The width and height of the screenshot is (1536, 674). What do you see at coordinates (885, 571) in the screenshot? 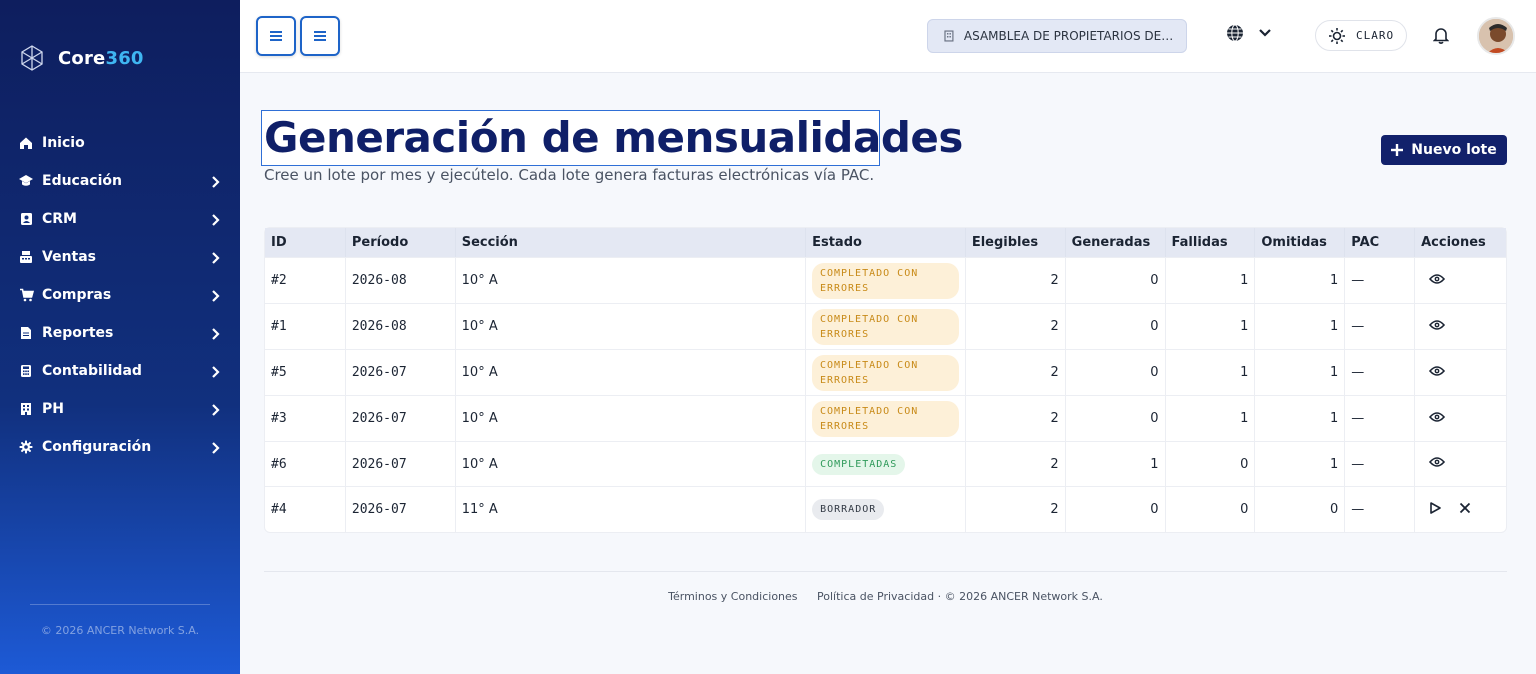
I see `footer-divider` at bounding box center [885, 571].